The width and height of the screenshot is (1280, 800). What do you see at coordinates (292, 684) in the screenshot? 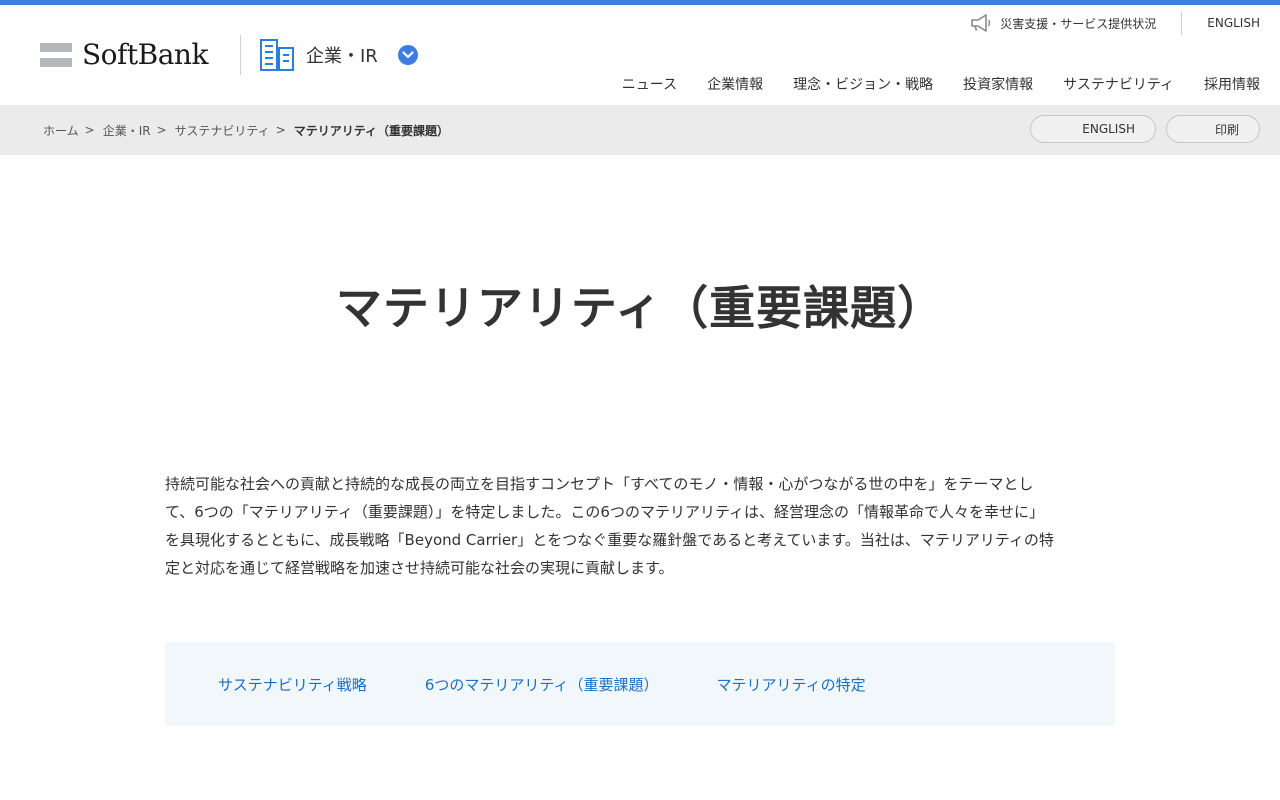
I see `anchor-sustainability-strategy: サステナビリティ戦略` at bounding box center [292, 684].